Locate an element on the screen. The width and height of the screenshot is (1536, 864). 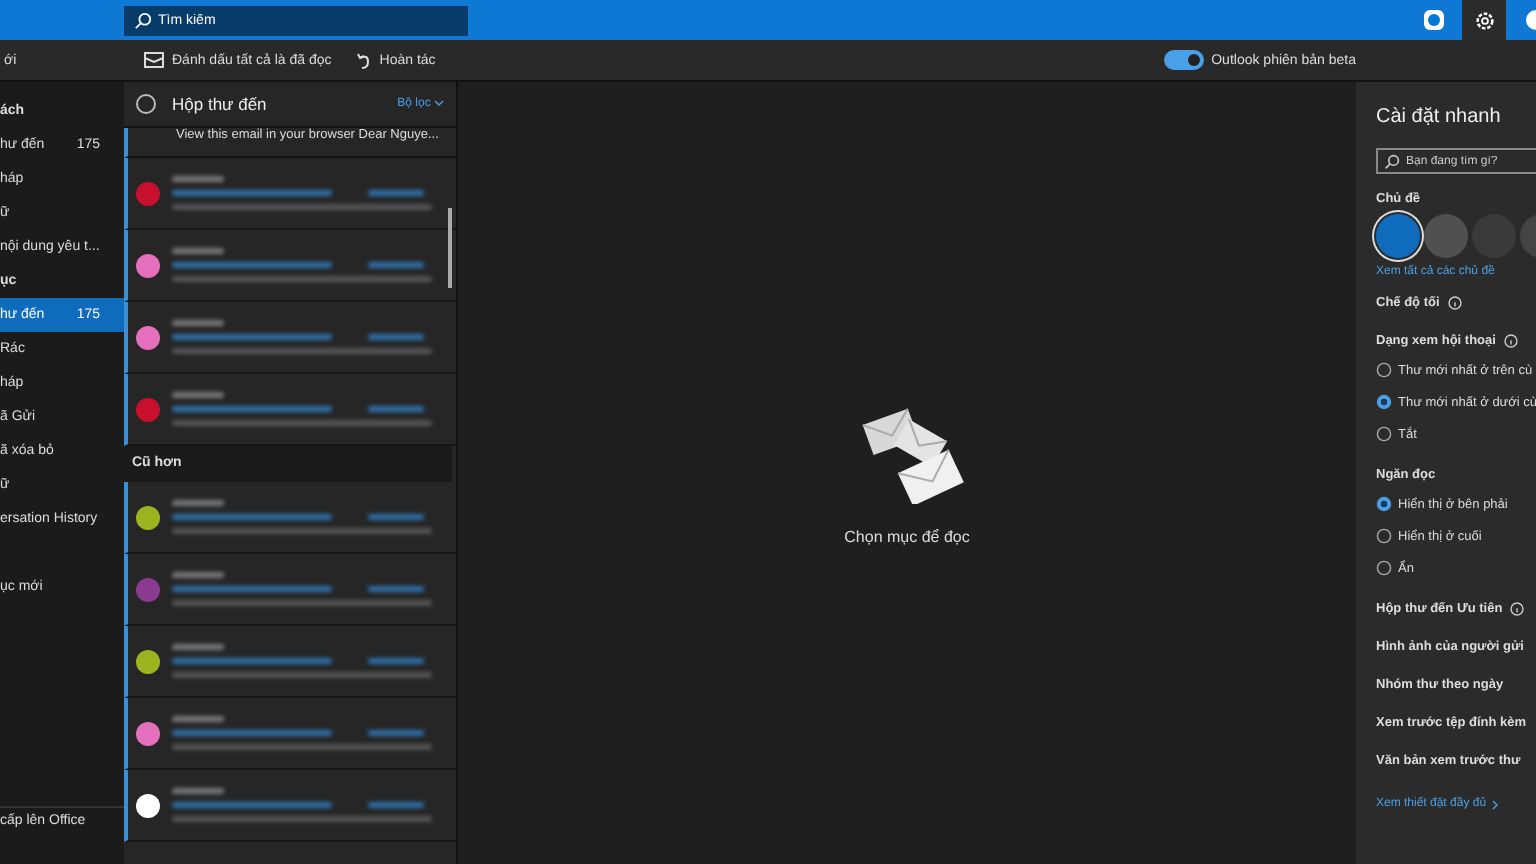
empty-state-text: Chọn mục để đọc is located at coordinates (907, 537).